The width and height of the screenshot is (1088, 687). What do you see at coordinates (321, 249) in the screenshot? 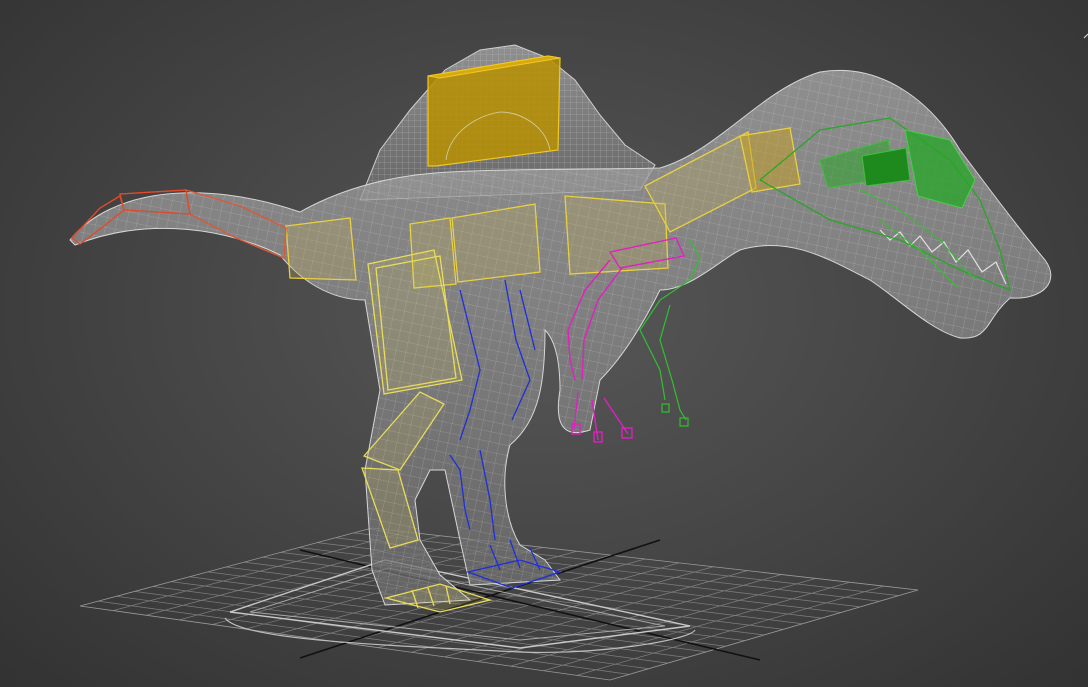
I see `pelvis-control` at bounding box center [321, 249].